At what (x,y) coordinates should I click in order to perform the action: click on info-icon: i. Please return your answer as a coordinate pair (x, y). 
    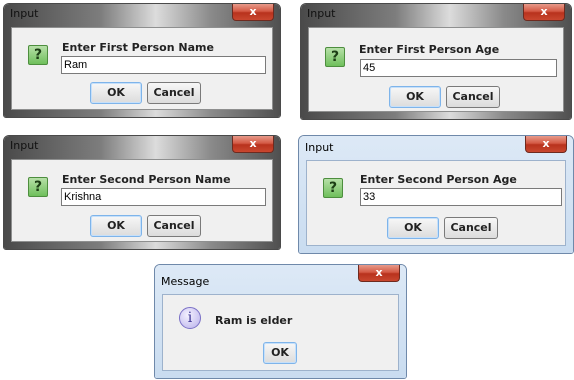
    Looking at the image, I should click on (190, 318).